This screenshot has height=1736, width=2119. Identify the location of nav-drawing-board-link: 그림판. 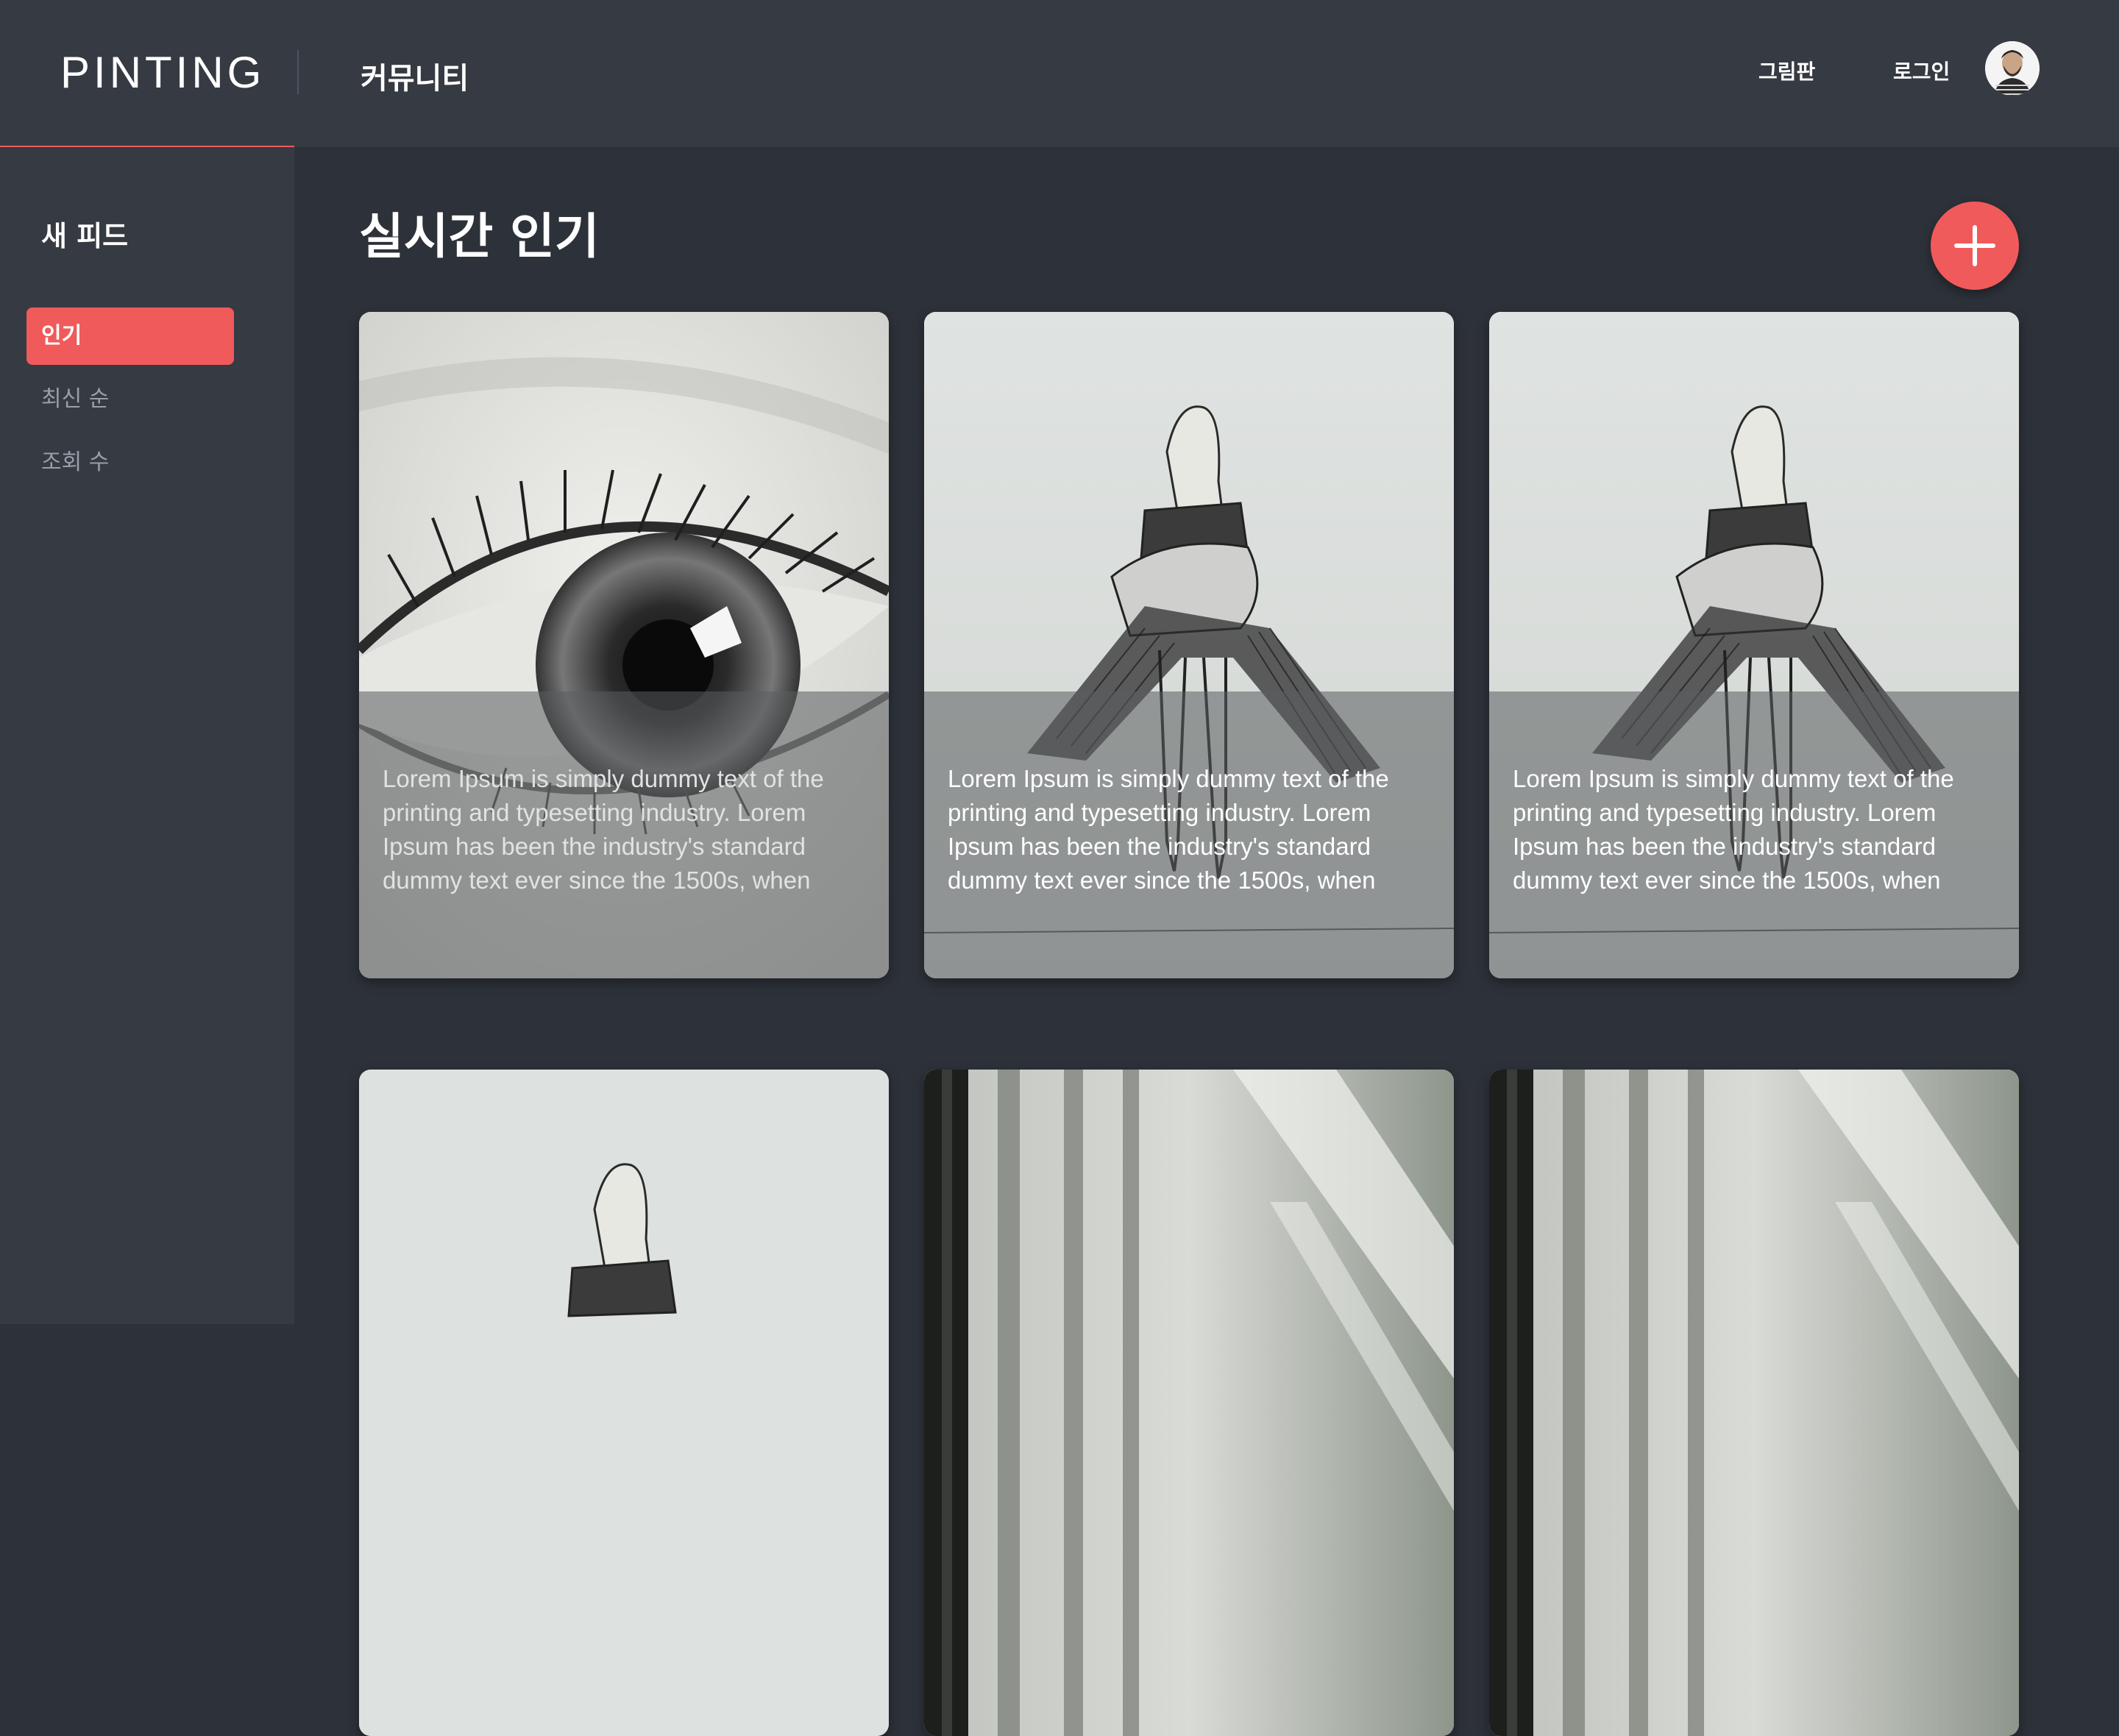
(1787, 70).